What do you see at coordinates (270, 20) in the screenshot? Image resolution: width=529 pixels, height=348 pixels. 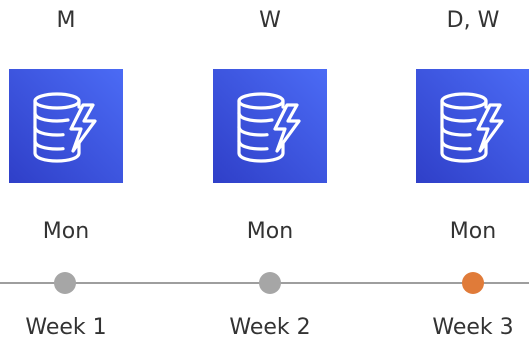 I see `backup-type-label: W` at bounding box center [270, 20].